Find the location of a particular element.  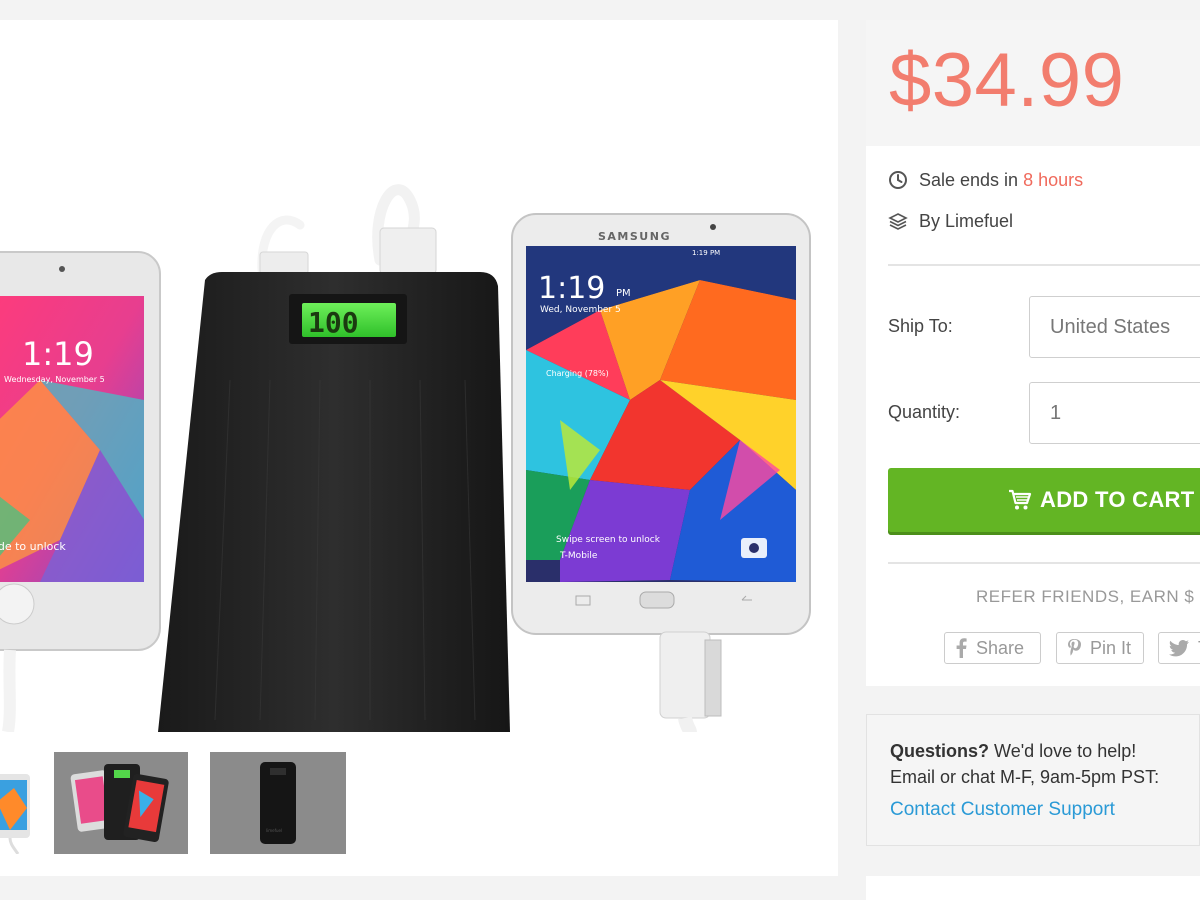

pinterest-icon is located at coordinates (1074, 648).